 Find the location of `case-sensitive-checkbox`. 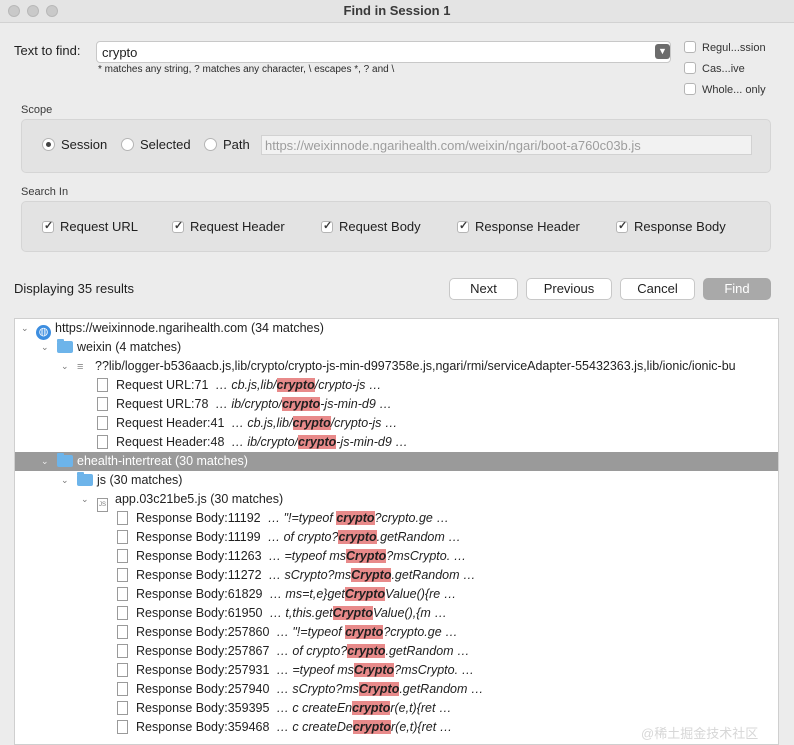

case-sensitive-checkbox is located at coordinates (690, 68).